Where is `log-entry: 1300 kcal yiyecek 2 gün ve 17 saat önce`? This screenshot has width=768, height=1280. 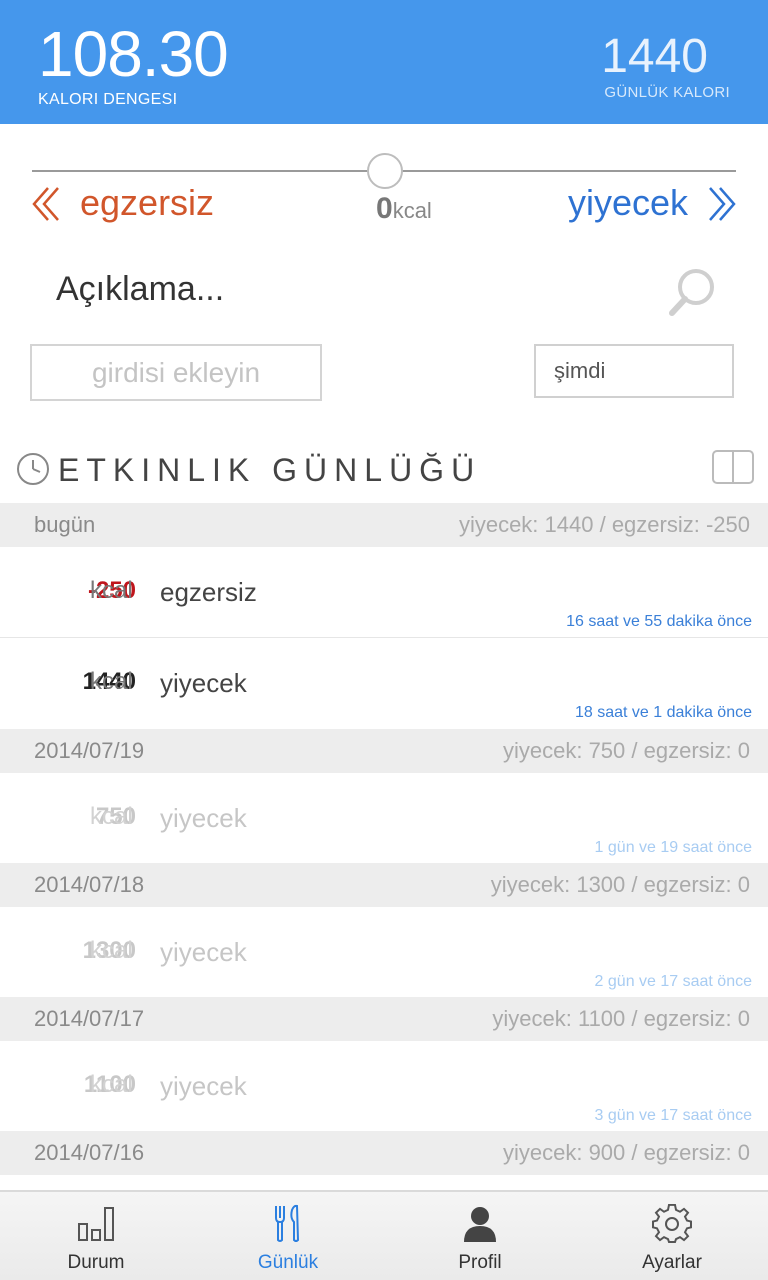 log-entry: 1300 kcal yiyecek 2 gün ve 17 saat önce is located at coordinates (384, 952).